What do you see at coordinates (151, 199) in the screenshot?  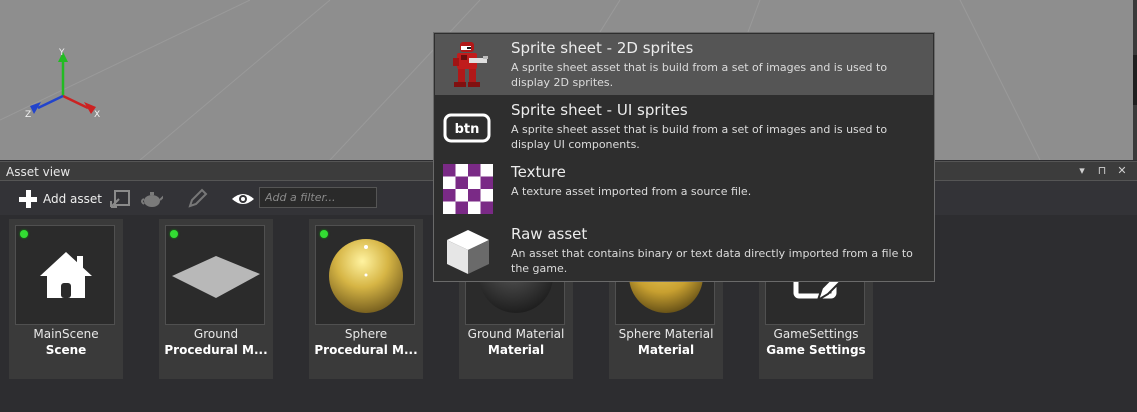 I see `teapot-icon` at bounding box center [151, 199].